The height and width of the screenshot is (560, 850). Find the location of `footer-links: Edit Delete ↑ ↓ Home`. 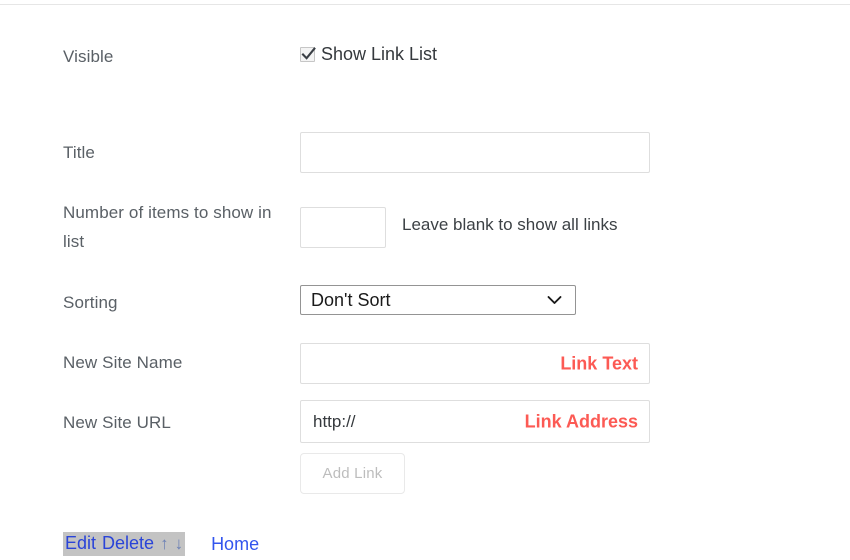

footer-links: Edit Delete ↑ ↓ Home is located at coordinates (161, 544).